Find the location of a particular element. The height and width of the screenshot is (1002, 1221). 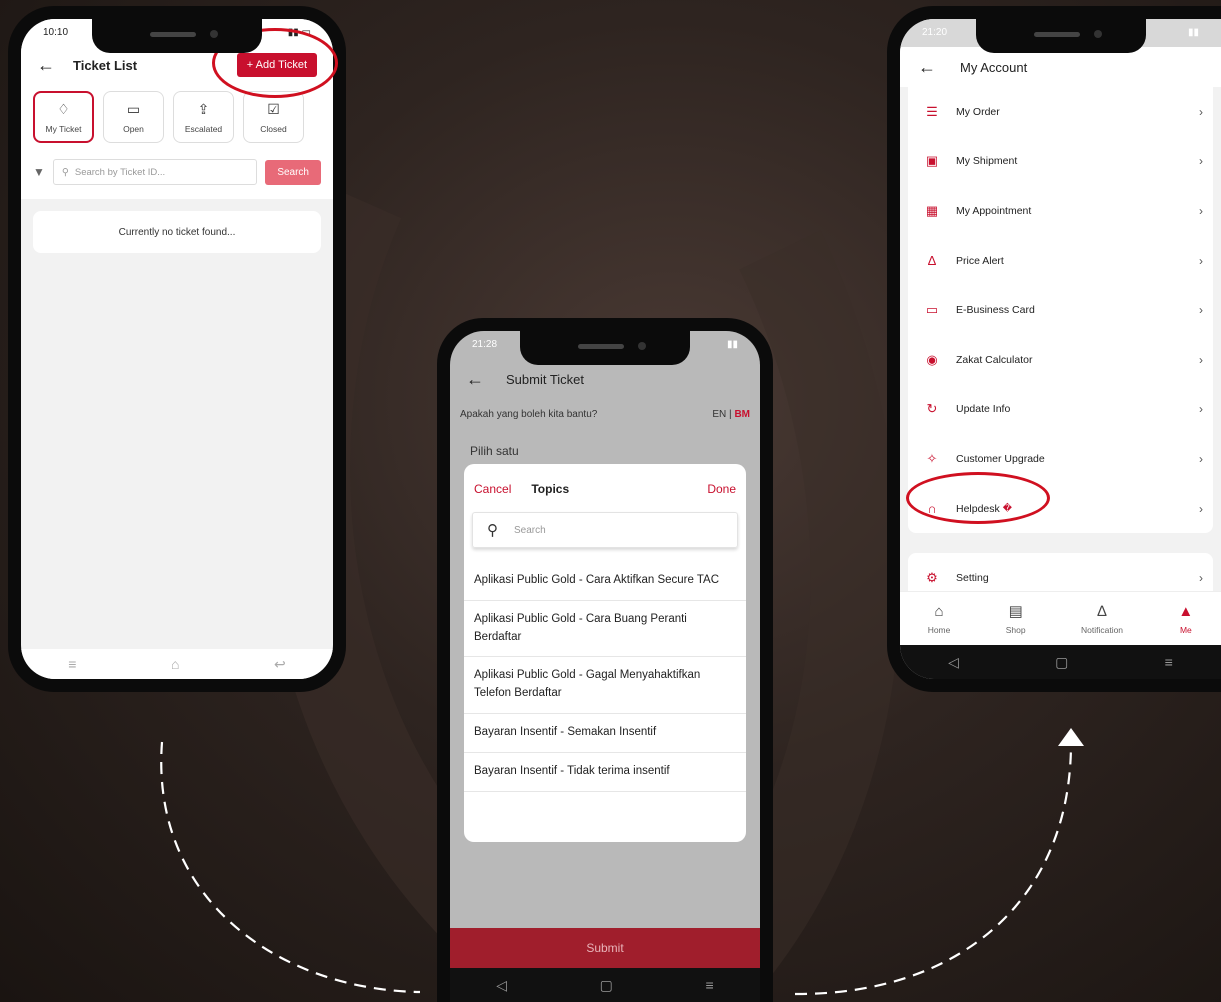

page-title: Ticket List is located at coordinates (105, 65).